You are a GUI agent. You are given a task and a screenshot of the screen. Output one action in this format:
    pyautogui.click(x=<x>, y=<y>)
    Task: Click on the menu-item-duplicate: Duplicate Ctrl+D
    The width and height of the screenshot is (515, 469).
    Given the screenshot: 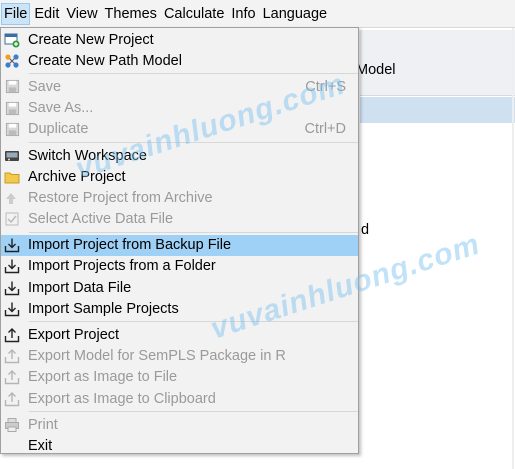 What is the action you would take?
    pyautogui.click(x=179, y=129)
    